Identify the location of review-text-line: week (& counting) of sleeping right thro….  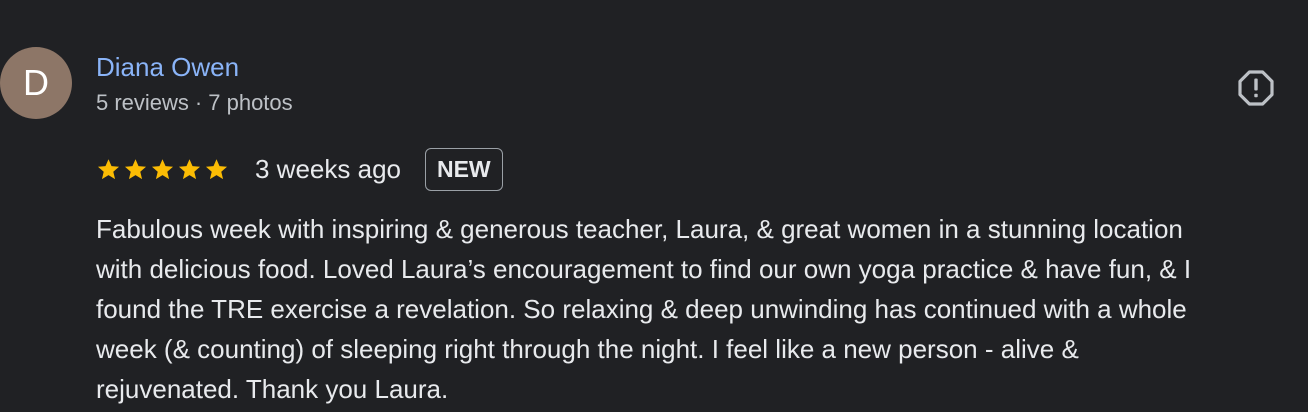
(587, 349).